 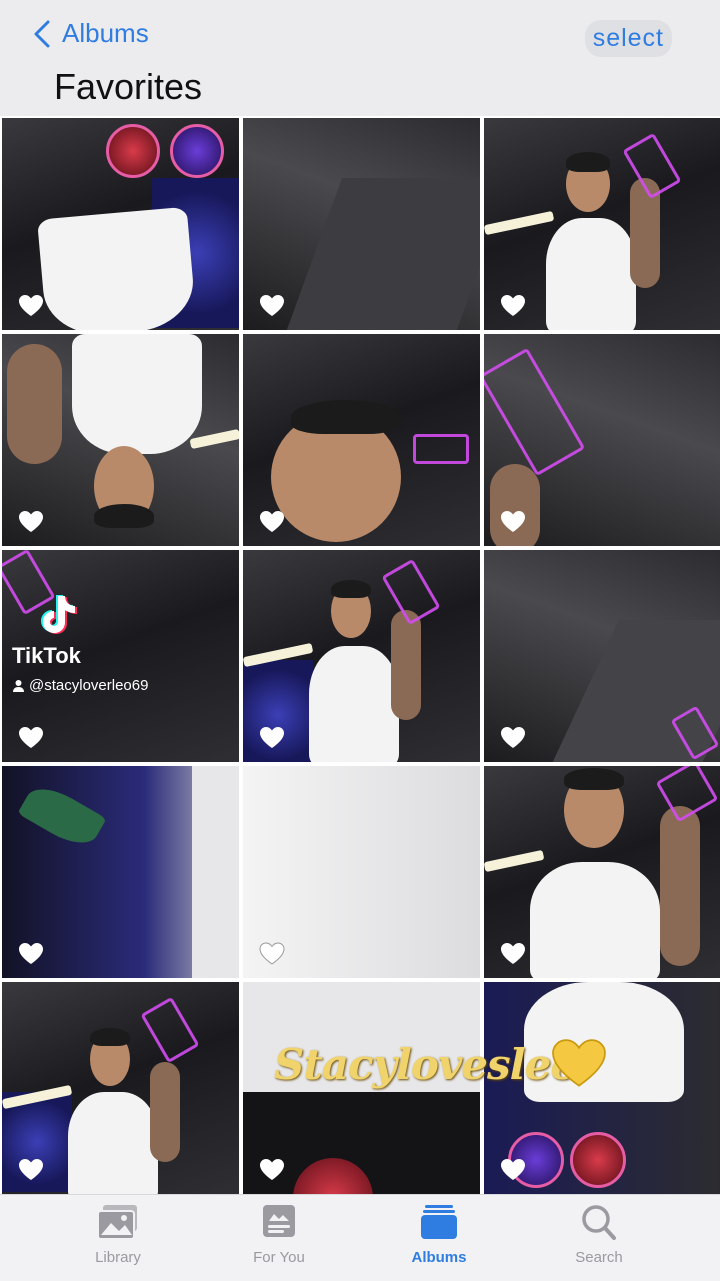 I want to click on for-you-icon, so click(x=279, y=1221).